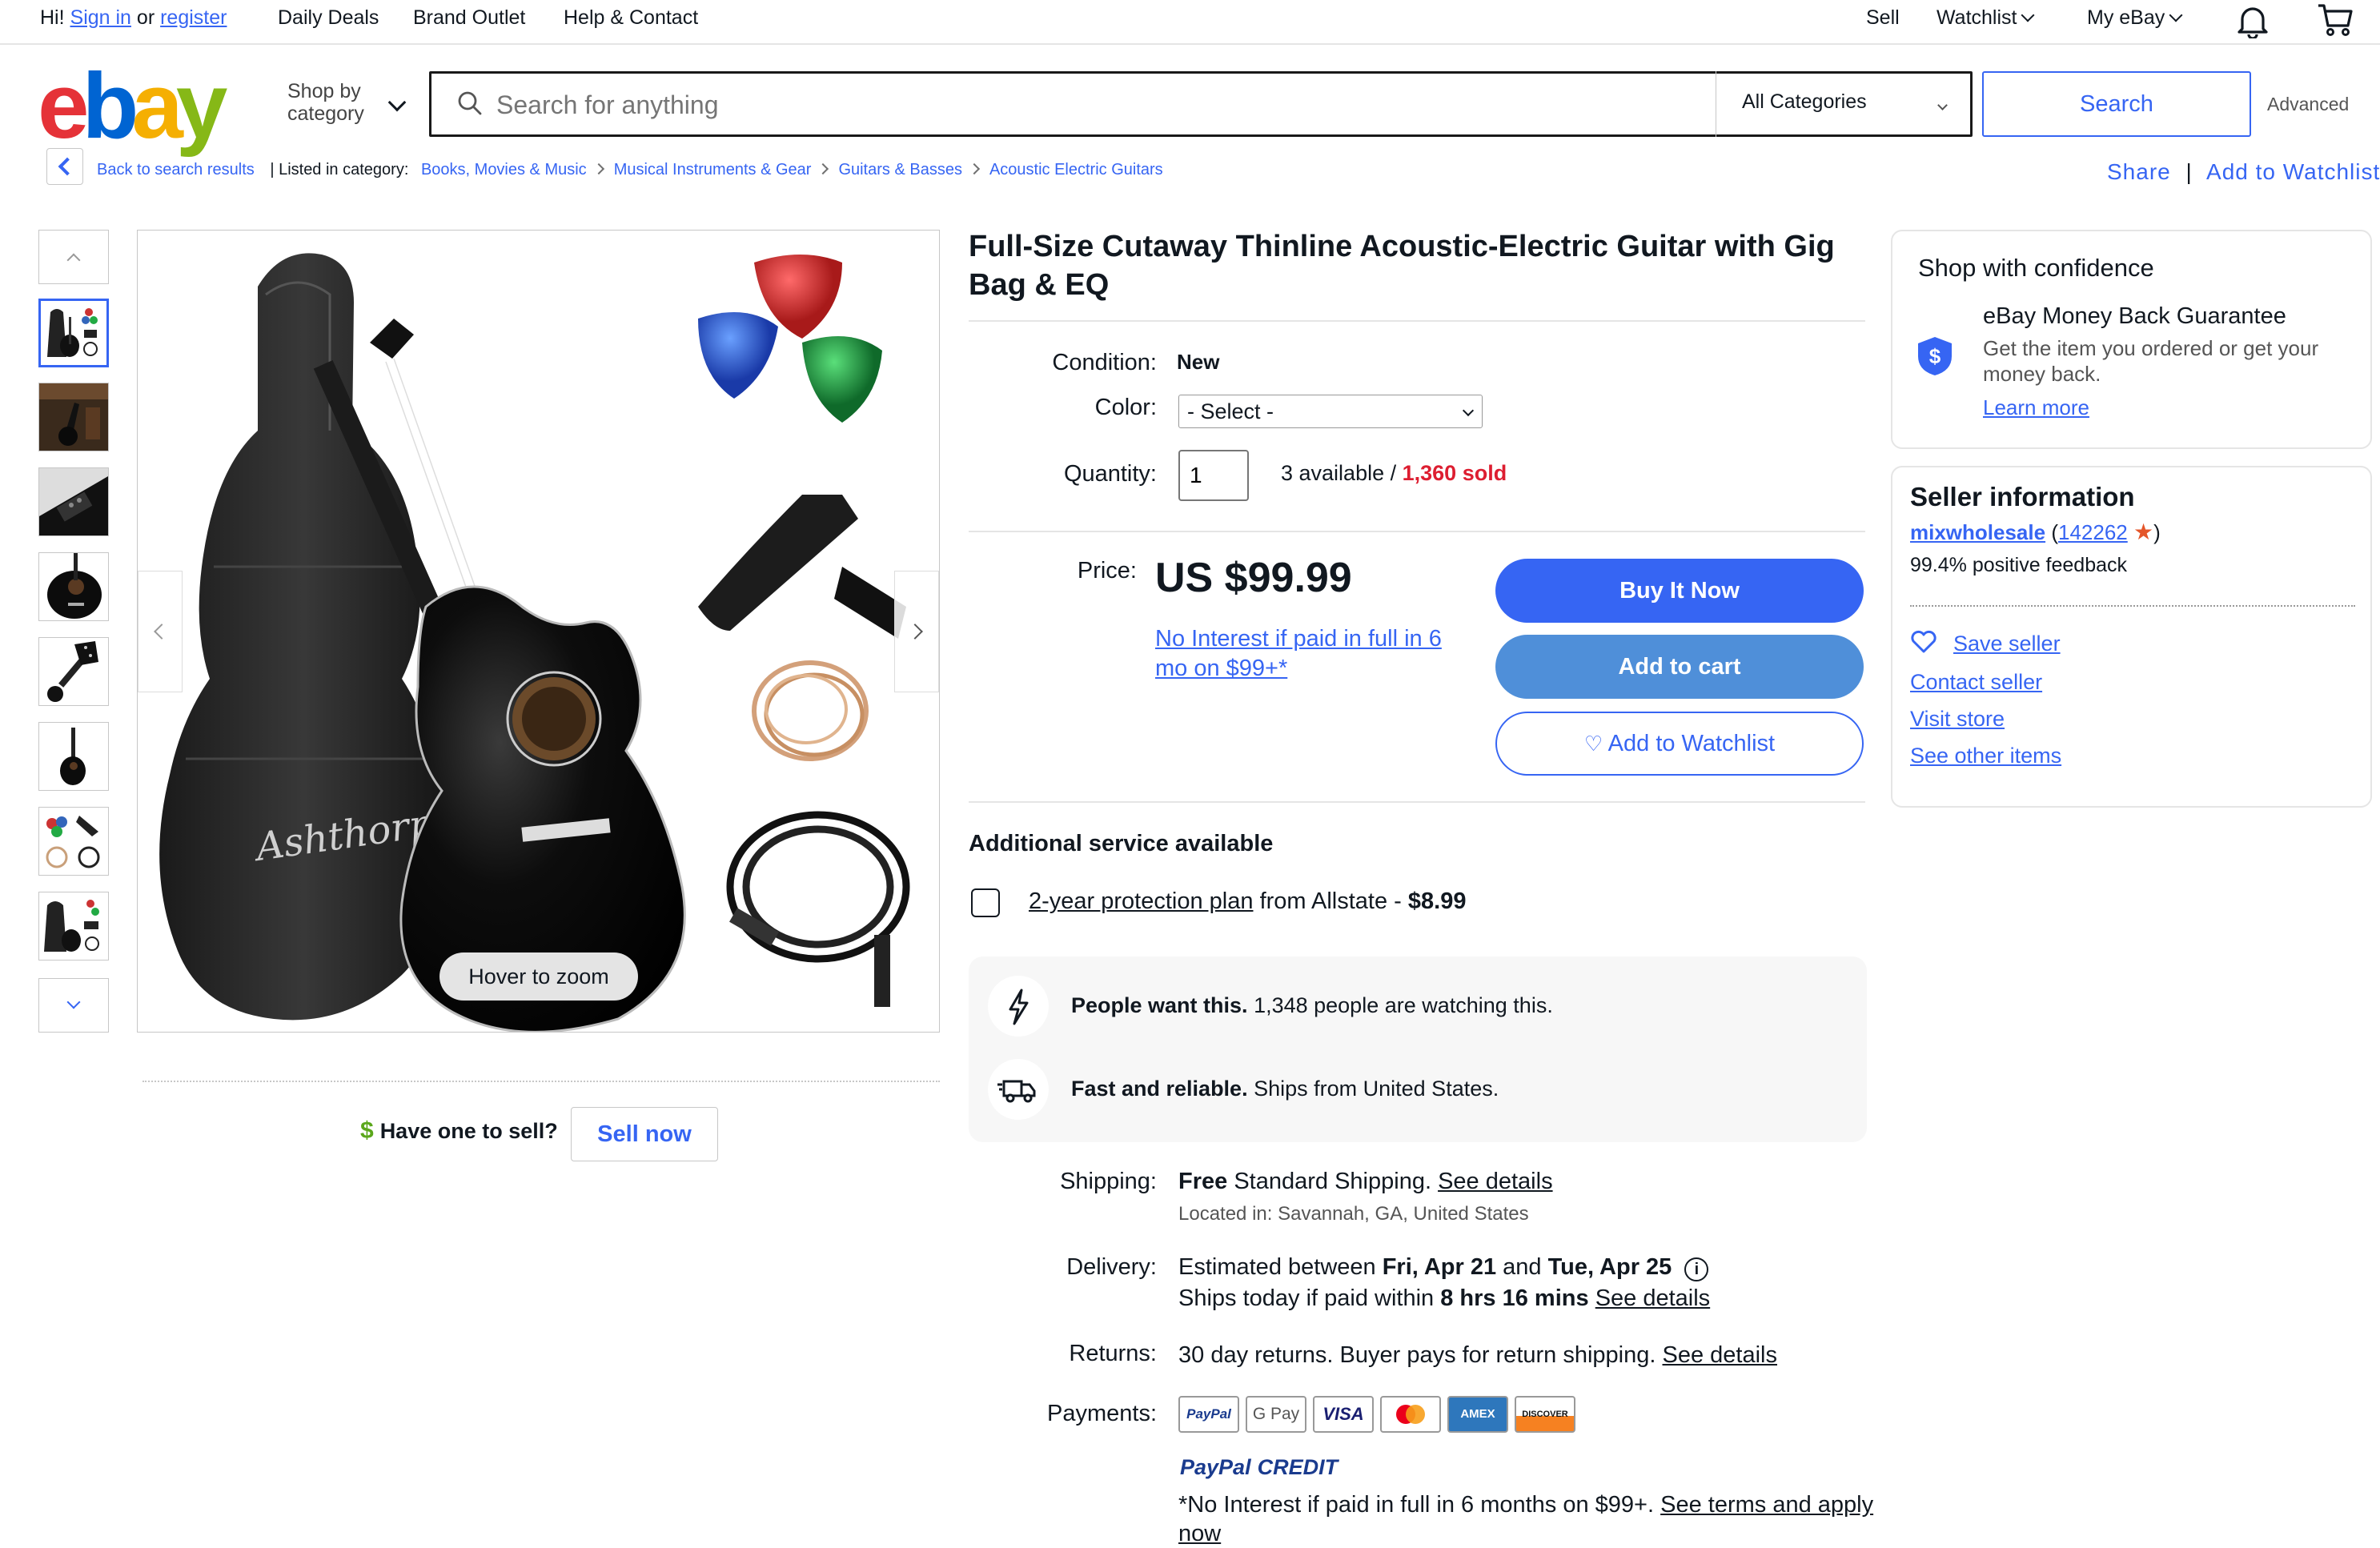 This screenshot has height=1548, width=2380. I want to click on paren: ), so click(2157, 532).